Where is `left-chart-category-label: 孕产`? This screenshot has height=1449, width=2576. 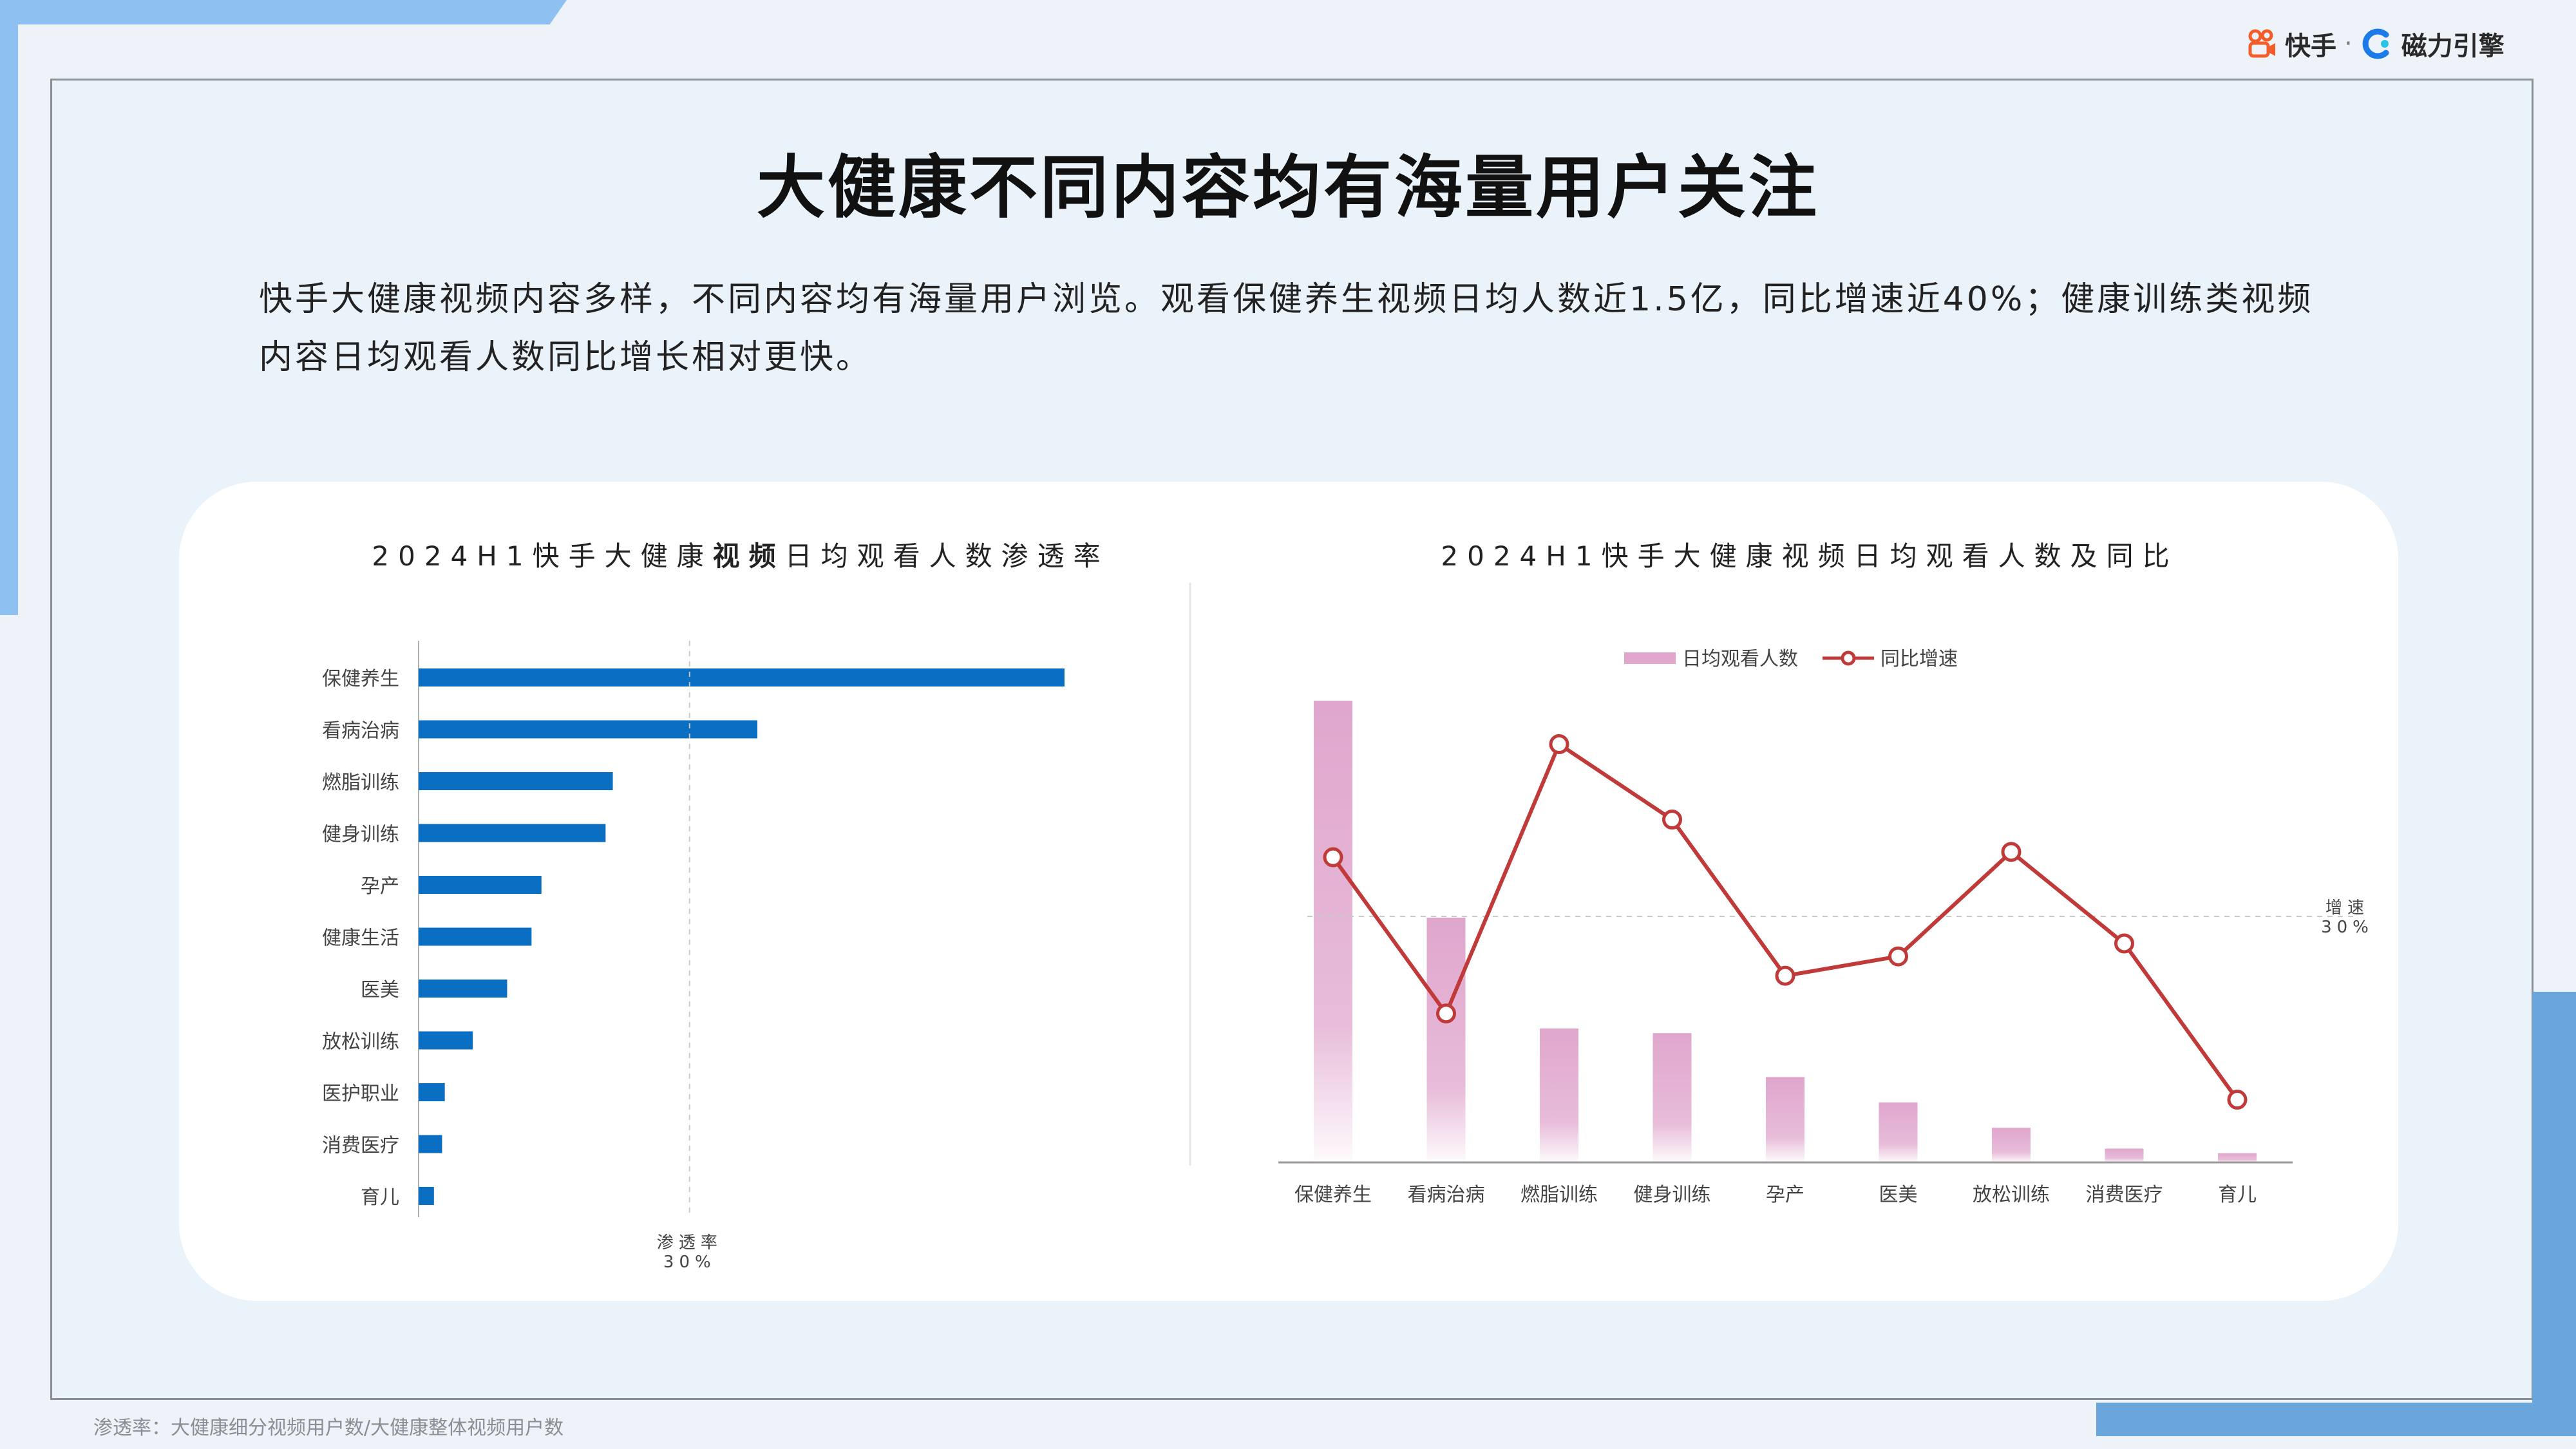 left-chart-category-label: 孕产 is located at coordinates (380, 886).